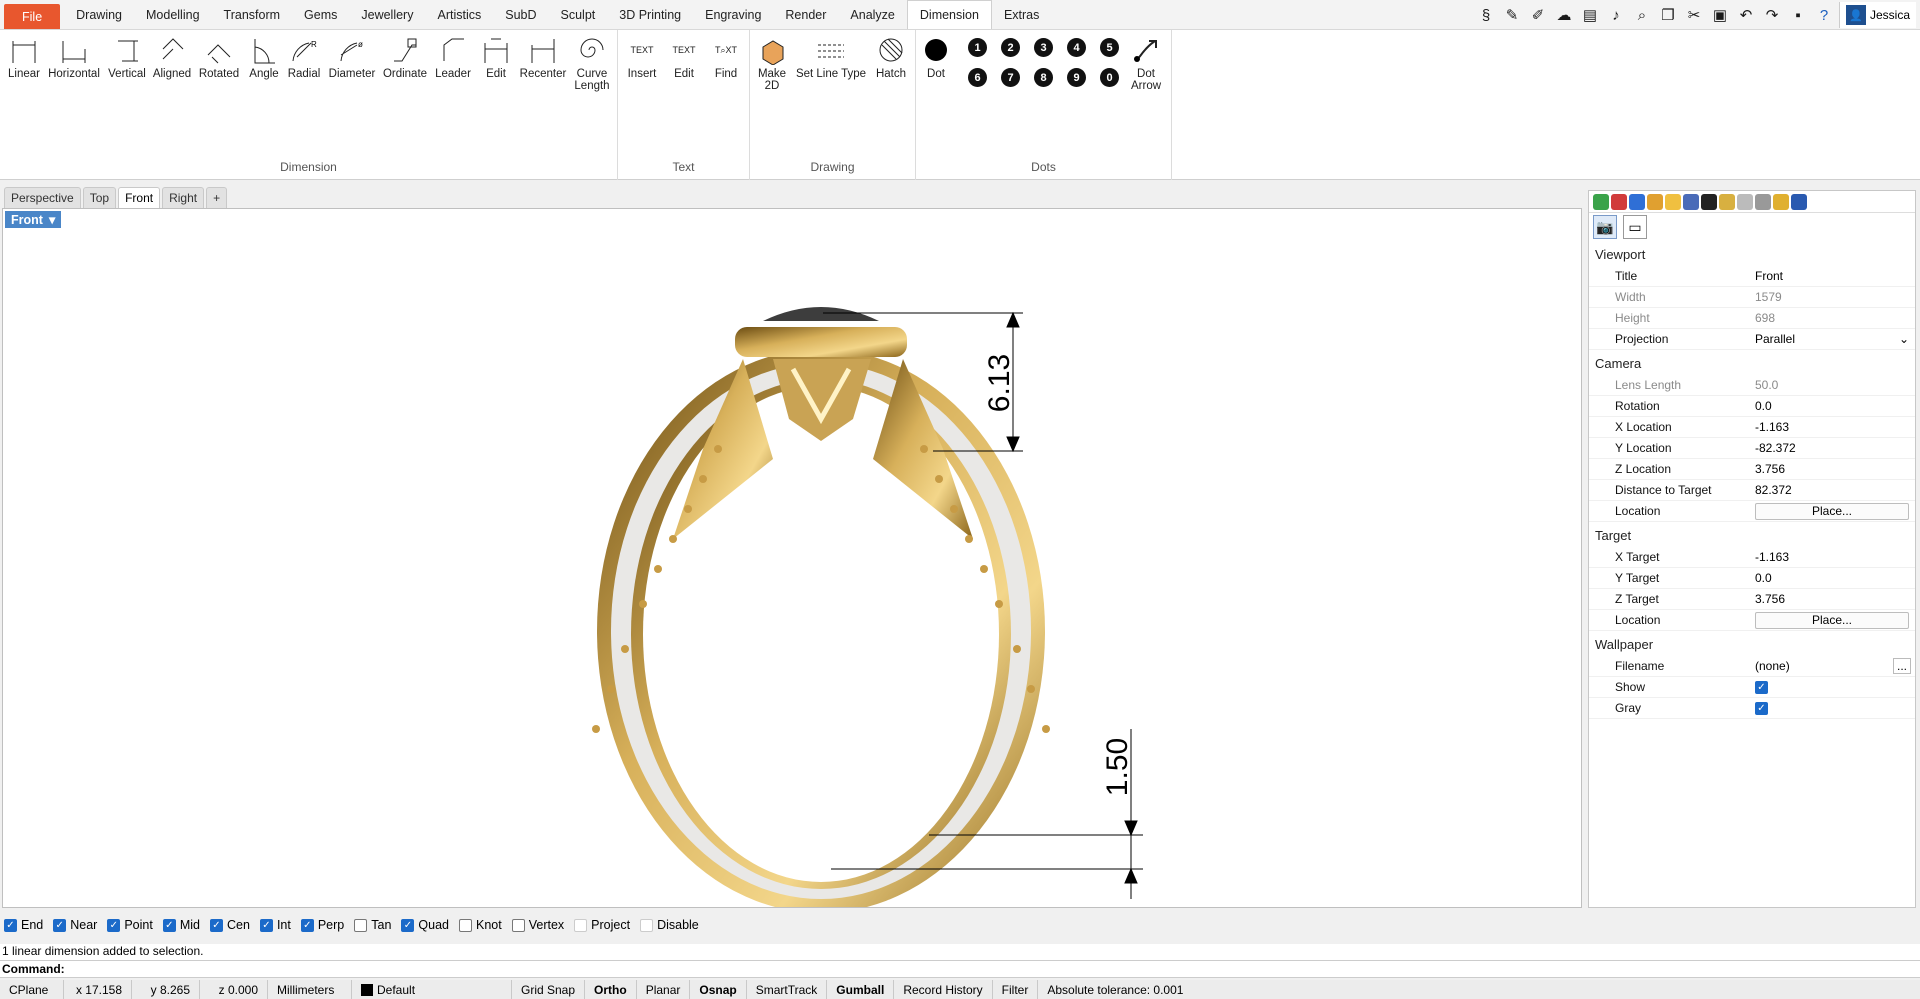 The image size is (1920, 999). What do you see at coordinates (252, 14) in the screenshot?
I see `menu-transform: Transform` at bounding box center [252, 14].